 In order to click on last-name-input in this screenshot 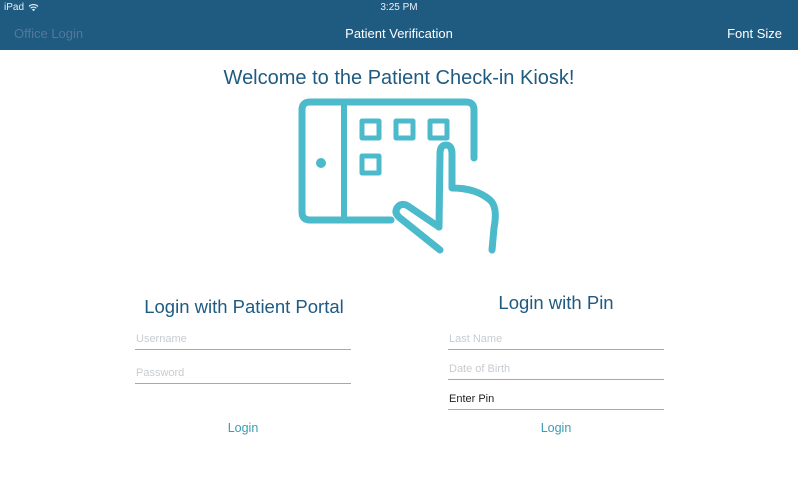, I will do `click(556, 339)`.